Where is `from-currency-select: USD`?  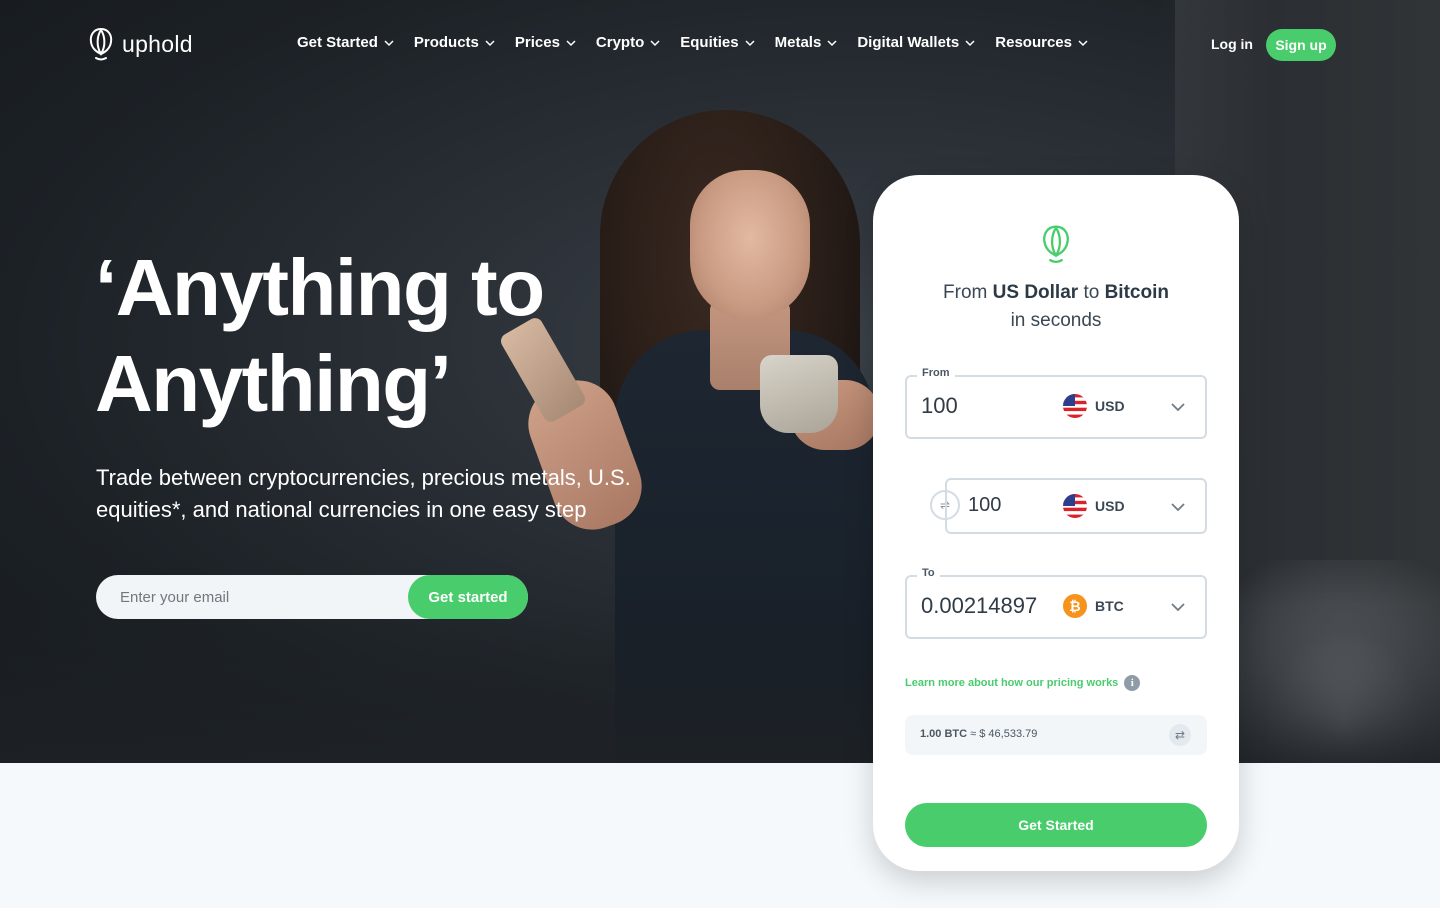 from-currency-select: USD is located at coordinates (1094, 406).